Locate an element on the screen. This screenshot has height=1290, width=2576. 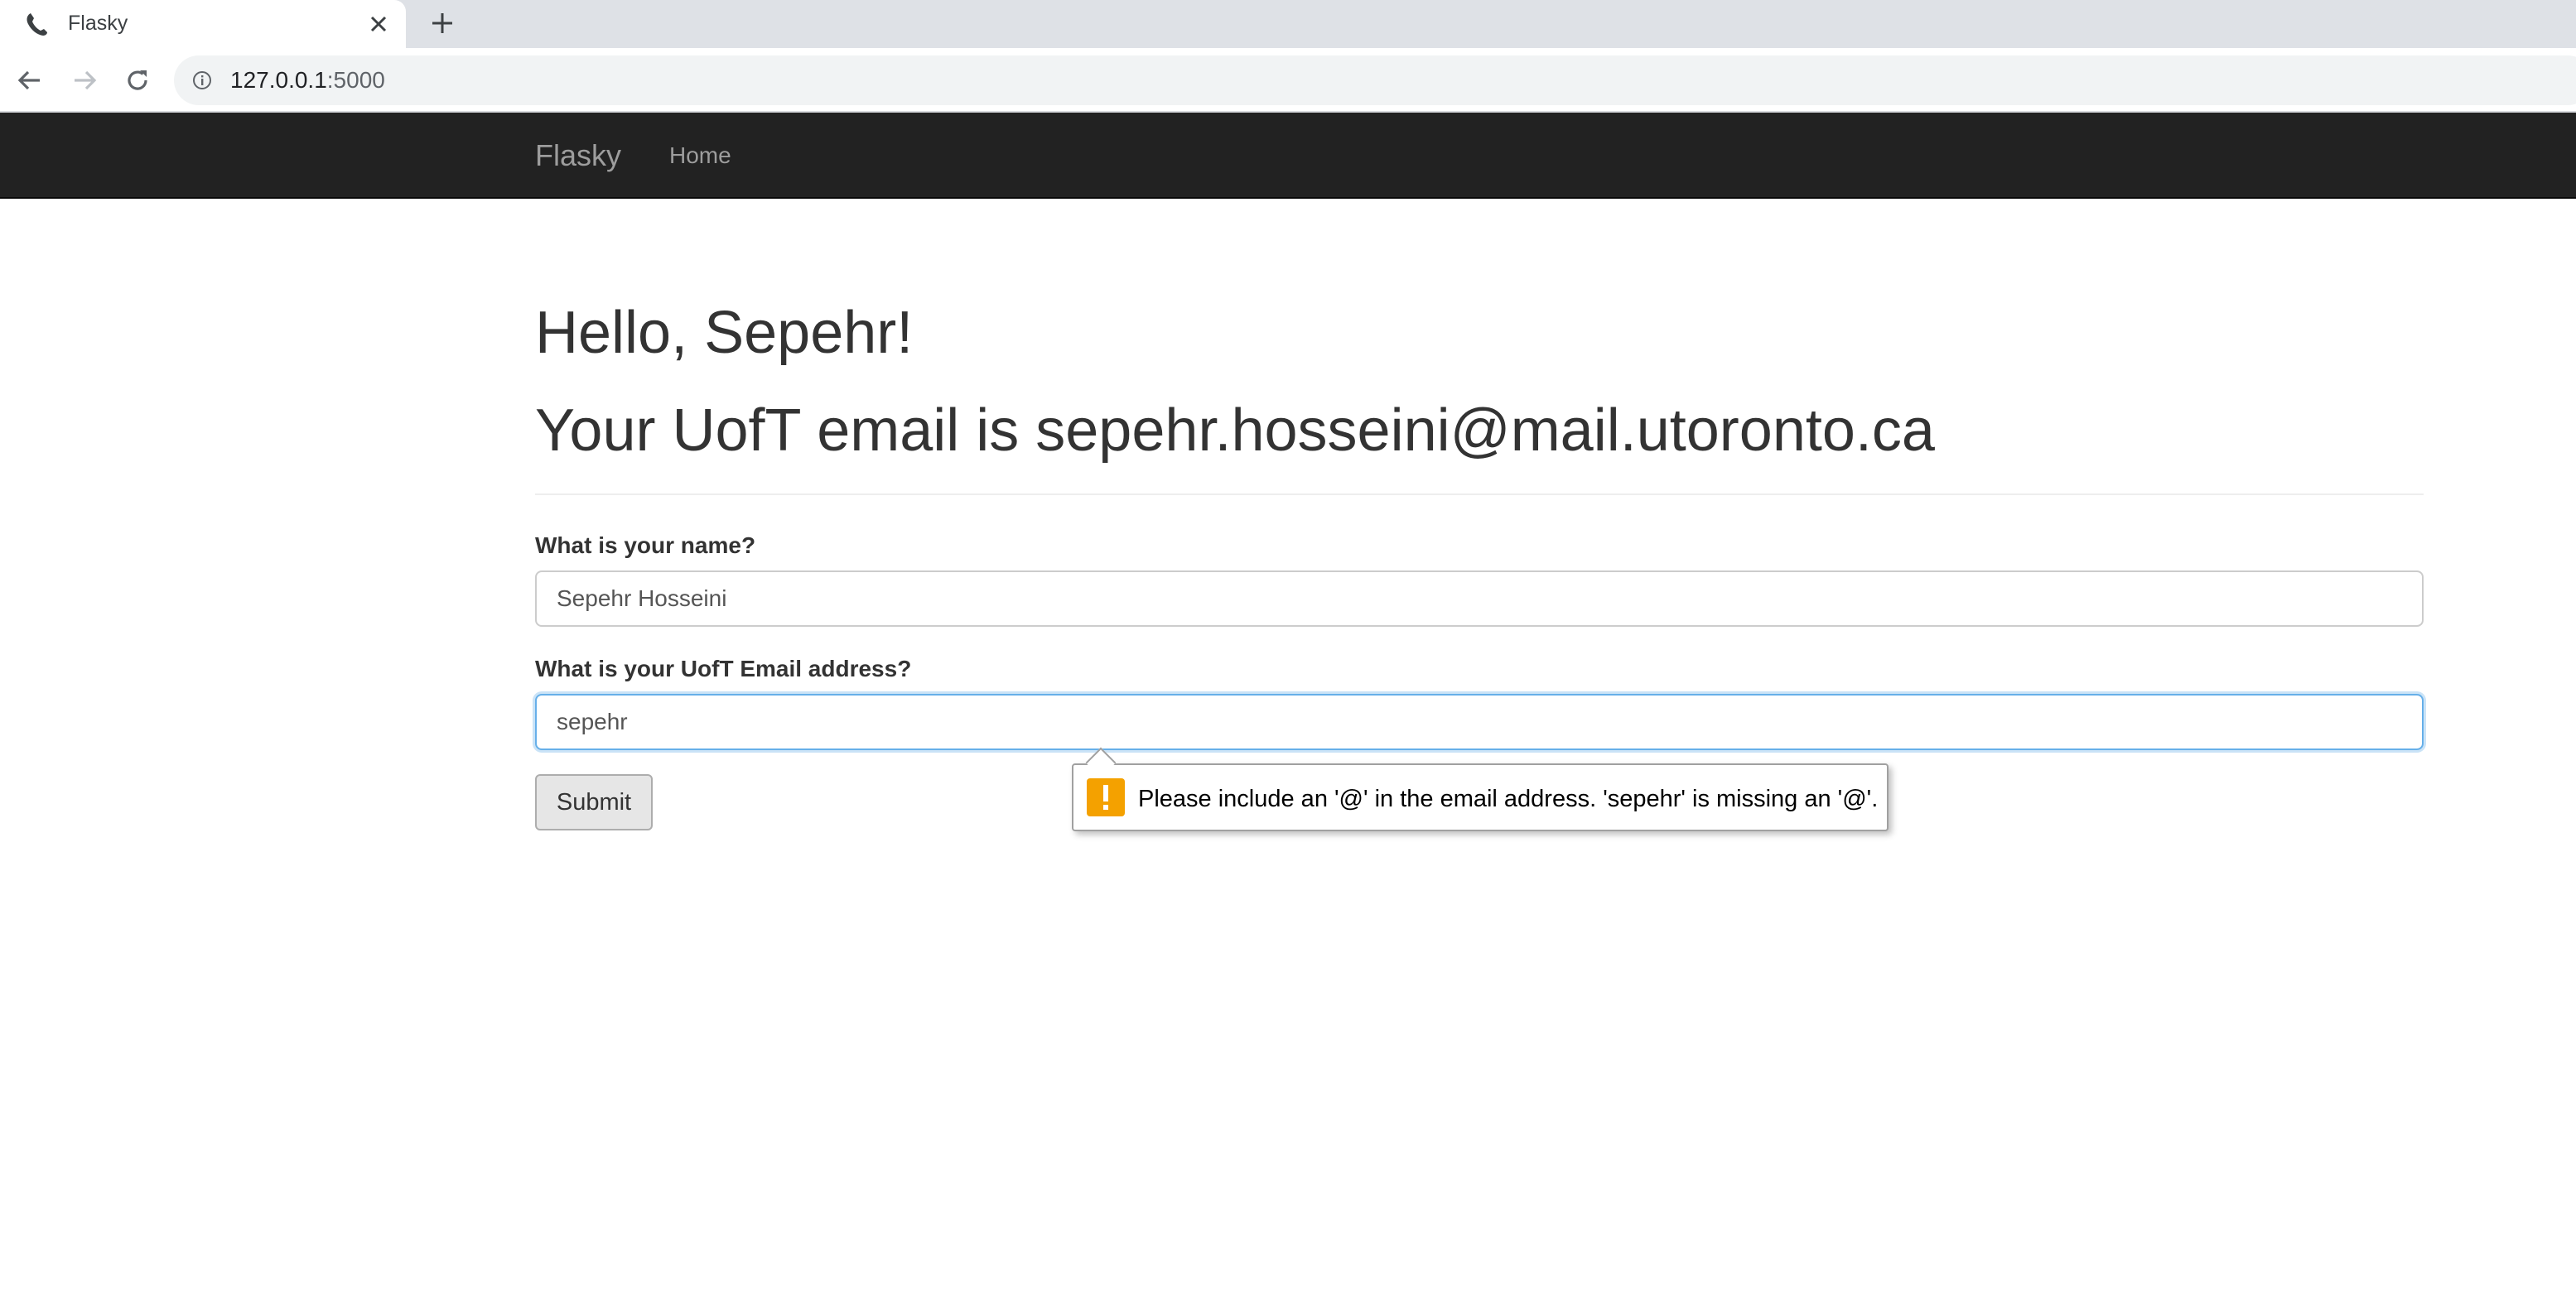
nav-link-home: Home is located at coordinates (700, 155).